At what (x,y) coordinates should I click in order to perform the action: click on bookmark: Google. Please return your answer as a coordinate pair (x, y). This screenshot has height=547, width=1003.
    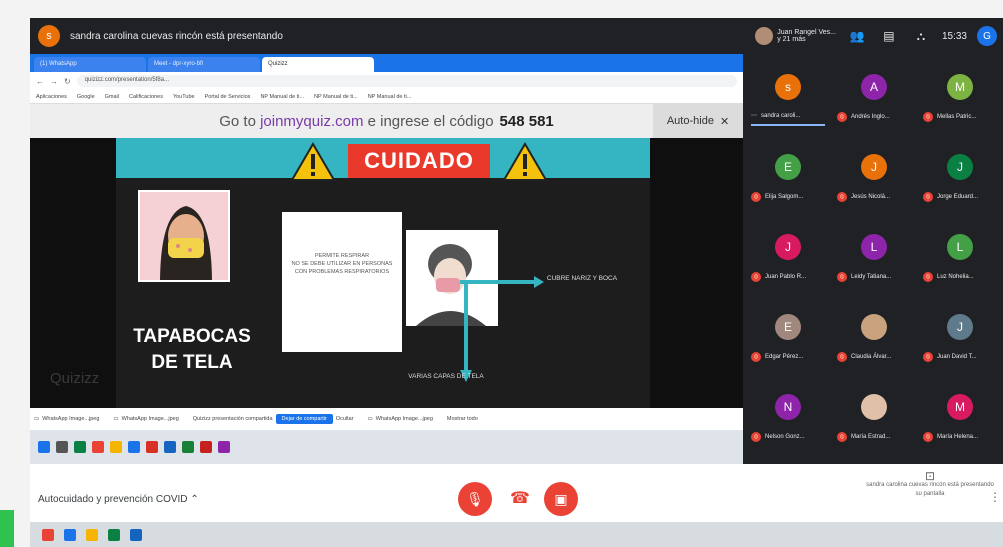
    Looking at the image, I should click on (86, 97).